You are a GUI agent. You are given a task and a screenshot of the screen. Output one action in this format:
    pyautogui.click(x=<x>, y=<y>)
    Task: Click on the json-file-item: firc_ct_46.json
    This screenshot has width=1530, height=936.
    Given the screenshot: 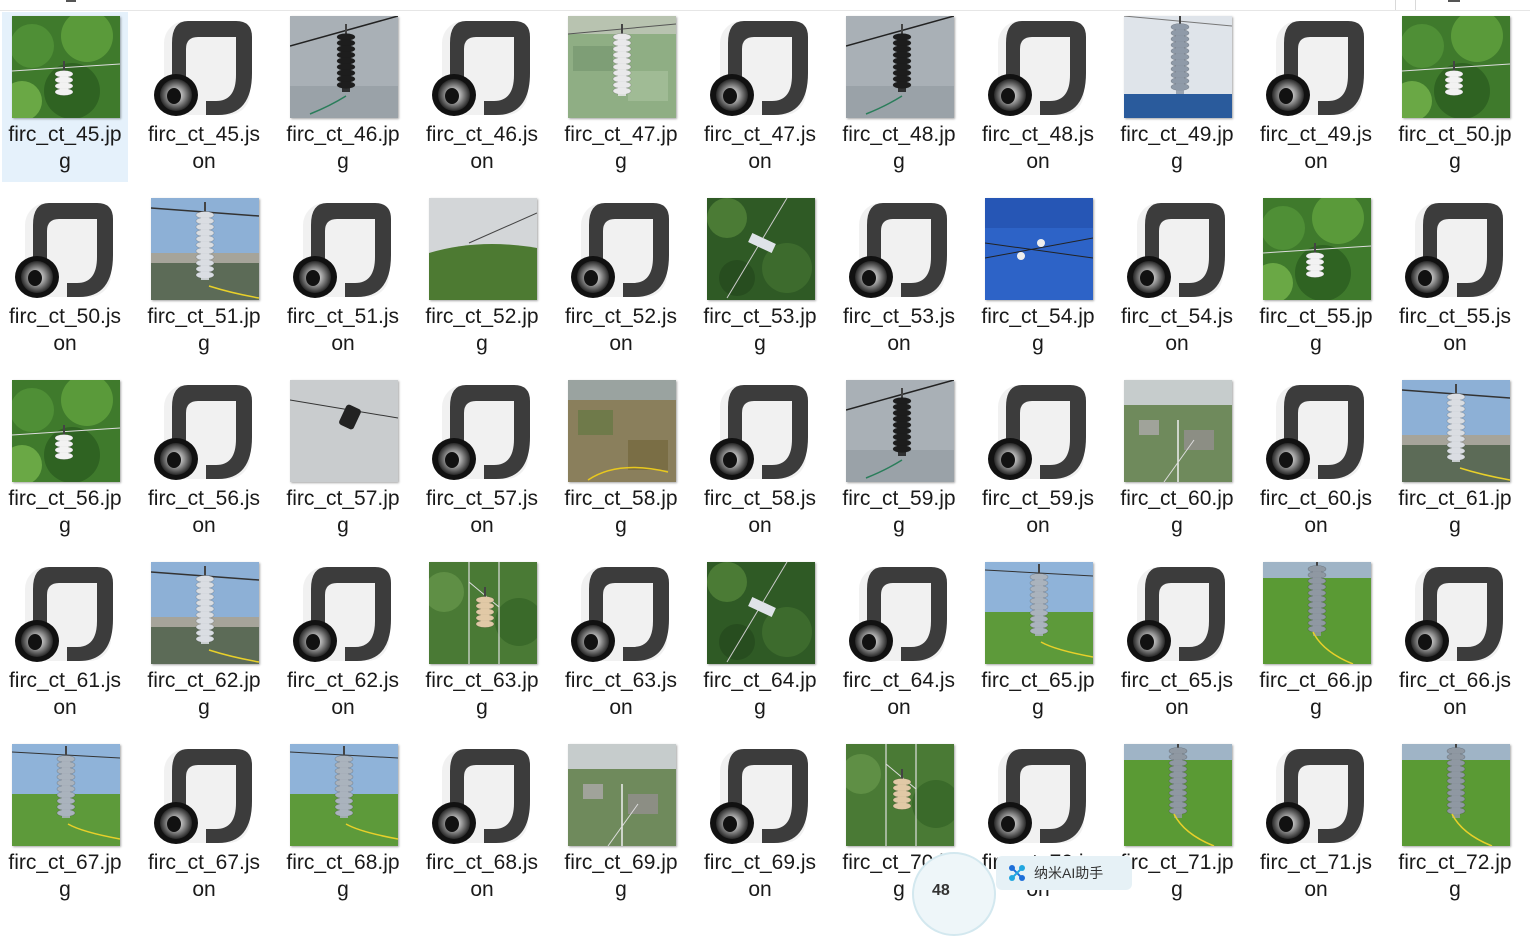 What is the action you would take?
    pyautogui.click(x=482, y=97)
    